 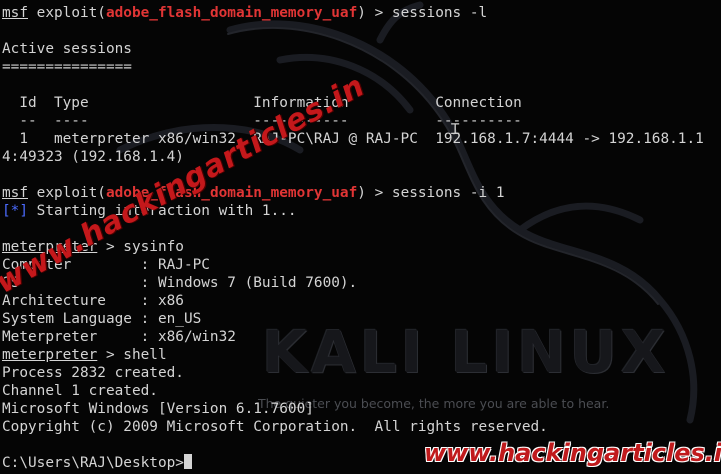 I want to click on output-text: Process 2832 created., so click(x=93, y=373).